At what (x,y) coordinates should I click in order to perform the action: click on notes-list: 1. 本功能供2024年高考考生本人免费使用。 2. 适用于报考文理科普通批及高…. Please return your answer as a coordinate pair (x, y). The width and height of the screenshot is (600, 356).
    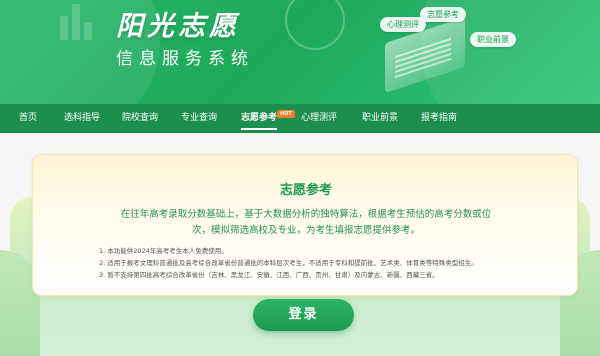
    Looking at the image, I should click on (329, 263).